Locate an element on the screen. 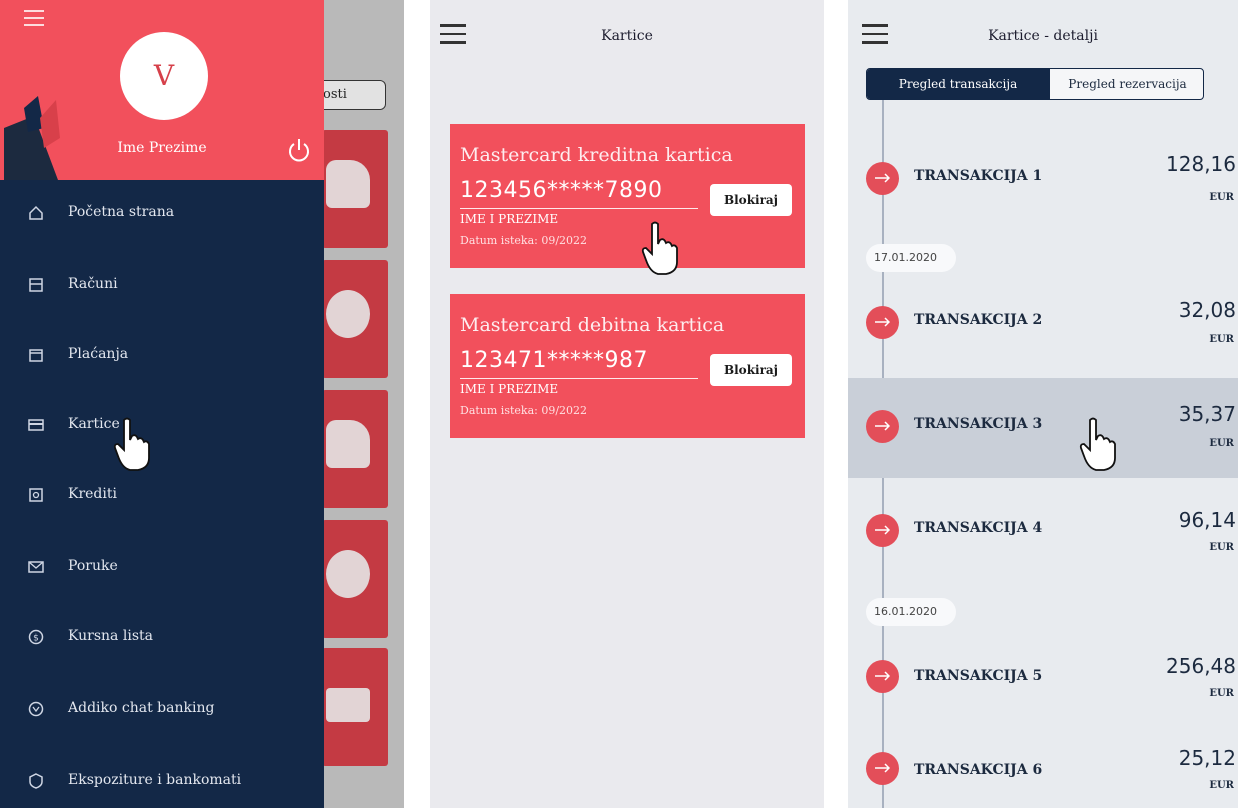 This screenshot has width=1238, height=808. menu-item-label: Plaćanja is located at coordinates (98, 354).